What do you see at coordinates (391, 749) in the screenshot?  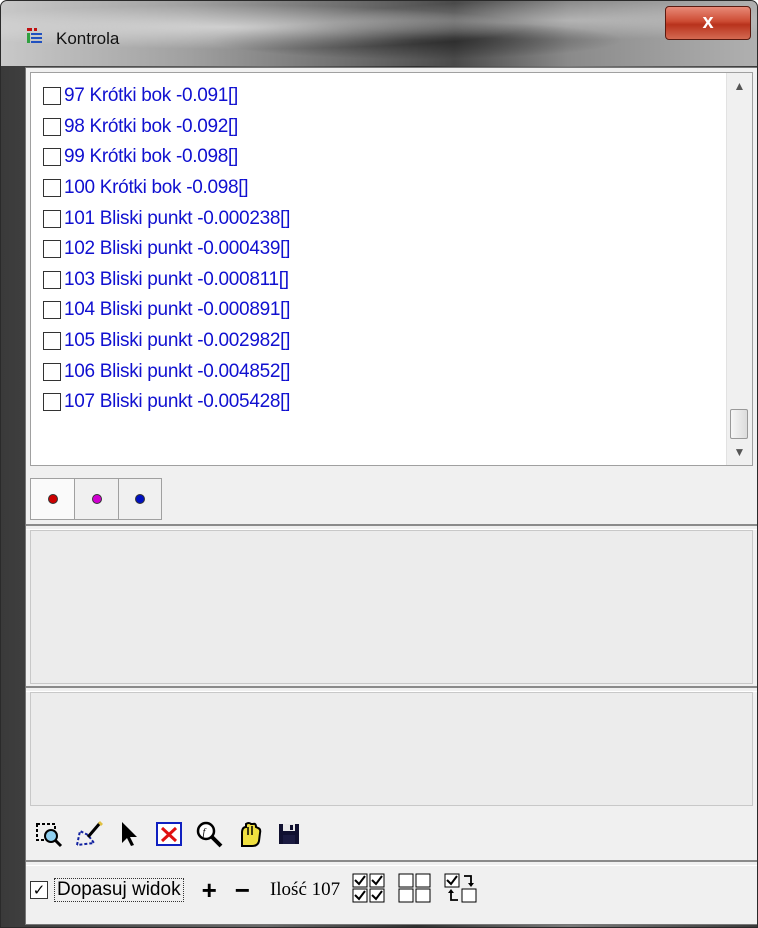 I see `lower-panel` at bounding box center [391, 749].